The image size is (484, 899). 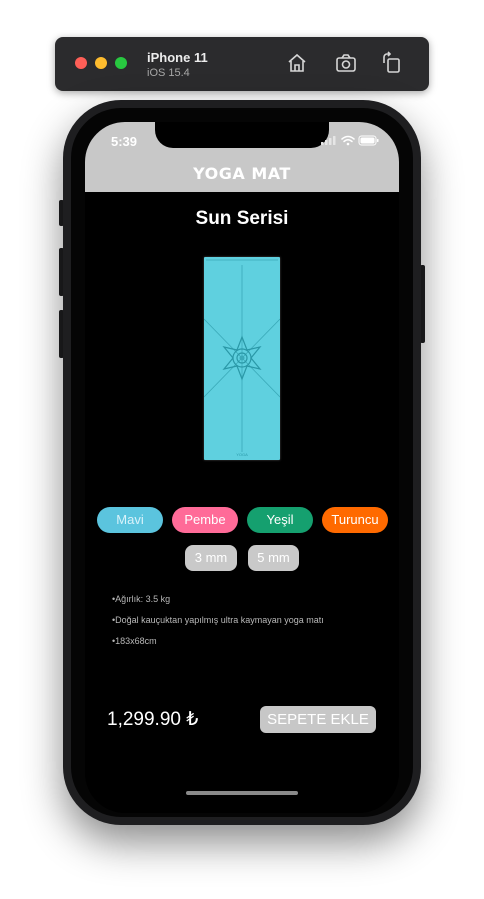 What do you see at coordinates (348, 139) in the screenshot?
I see `wifi-icon` at bounding box center [348, 139].